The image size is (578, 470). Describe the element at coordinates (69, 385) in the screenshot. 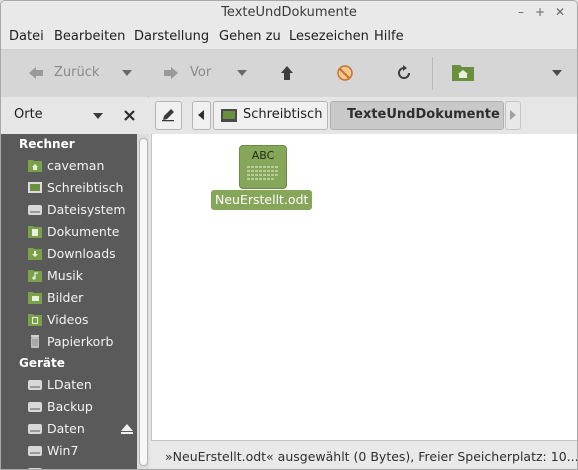

I see `sidebar-item-ldaten: LDaten` at that location.